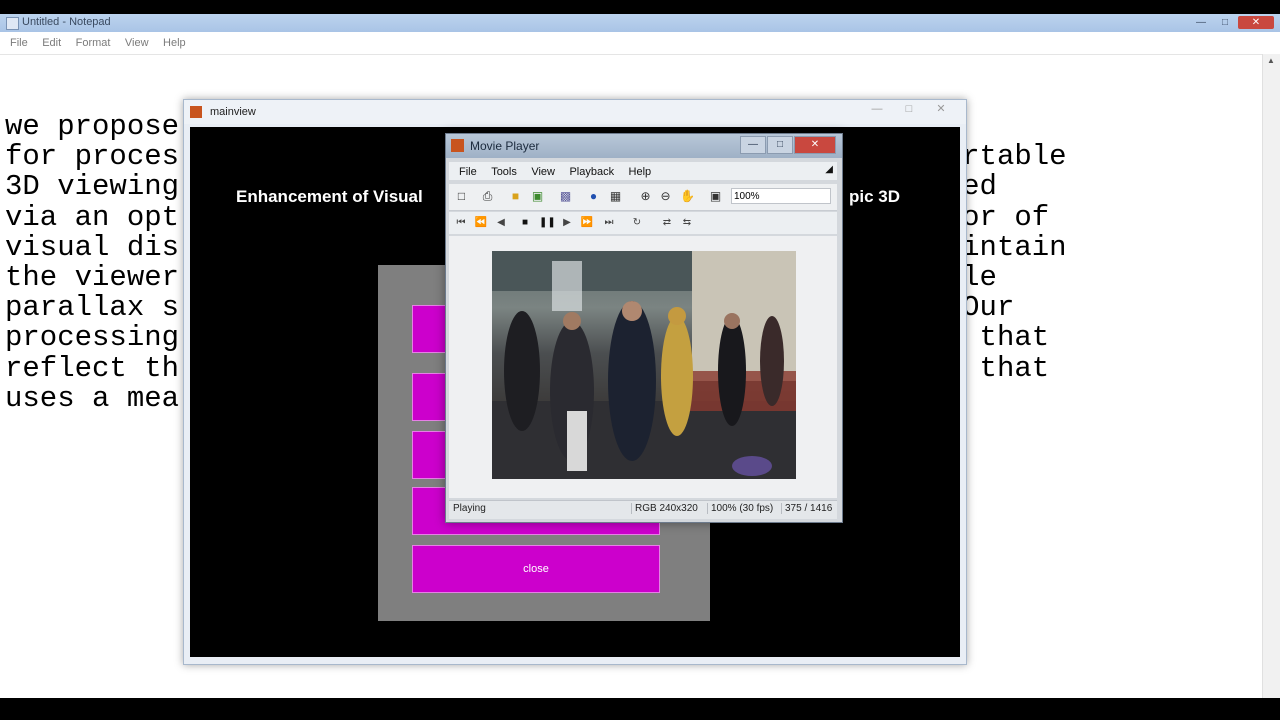 Image resolution: width=1280 pixels, height=720 pixels. What do you see at coordinates (665, 196) in the screenshot?
I see `zoom-out-icon: ⊖` at bounding box center [665, 196].